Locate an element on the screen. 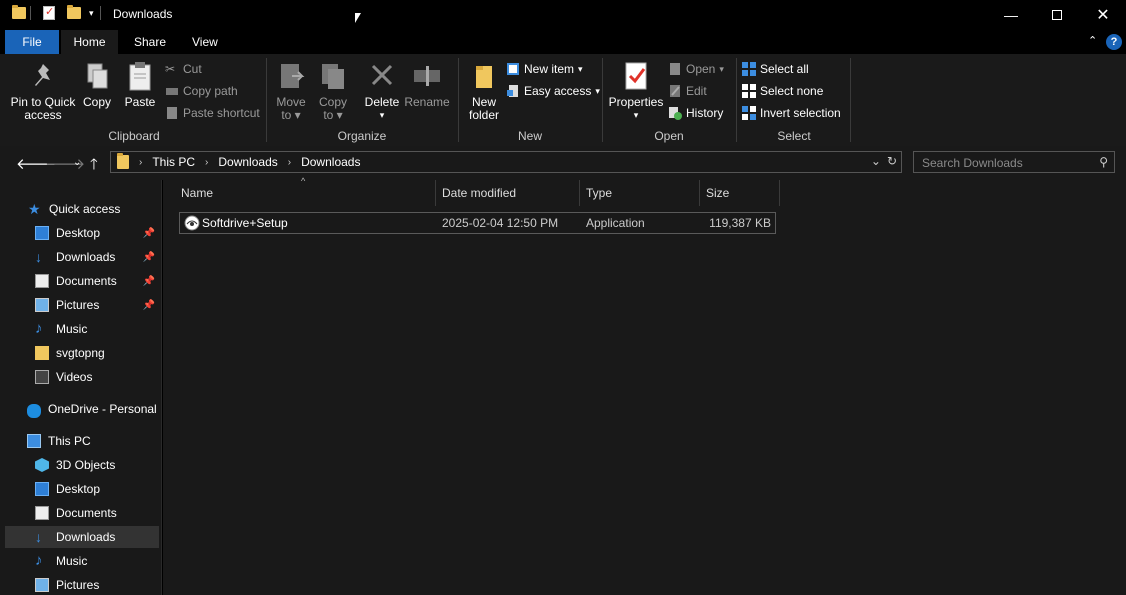 Image resolution: width=1126 pixels, height=595 pixels. nav-item-pc-pictures: Pictures is located at coordinates (82, 584).